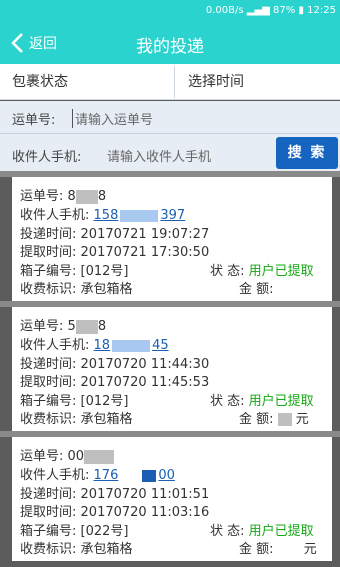 The image size is (340, 567). I want to click on box-value: [022号], so click(104, 531).